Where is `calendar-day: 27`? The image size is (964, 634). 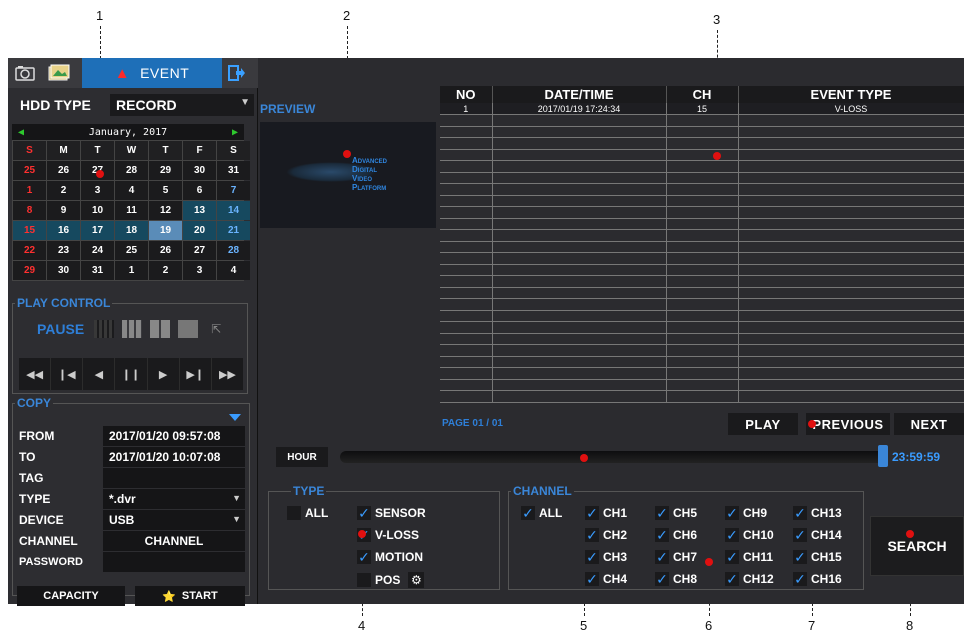
calendar-day: 27 is located at coordinates (199, 250).